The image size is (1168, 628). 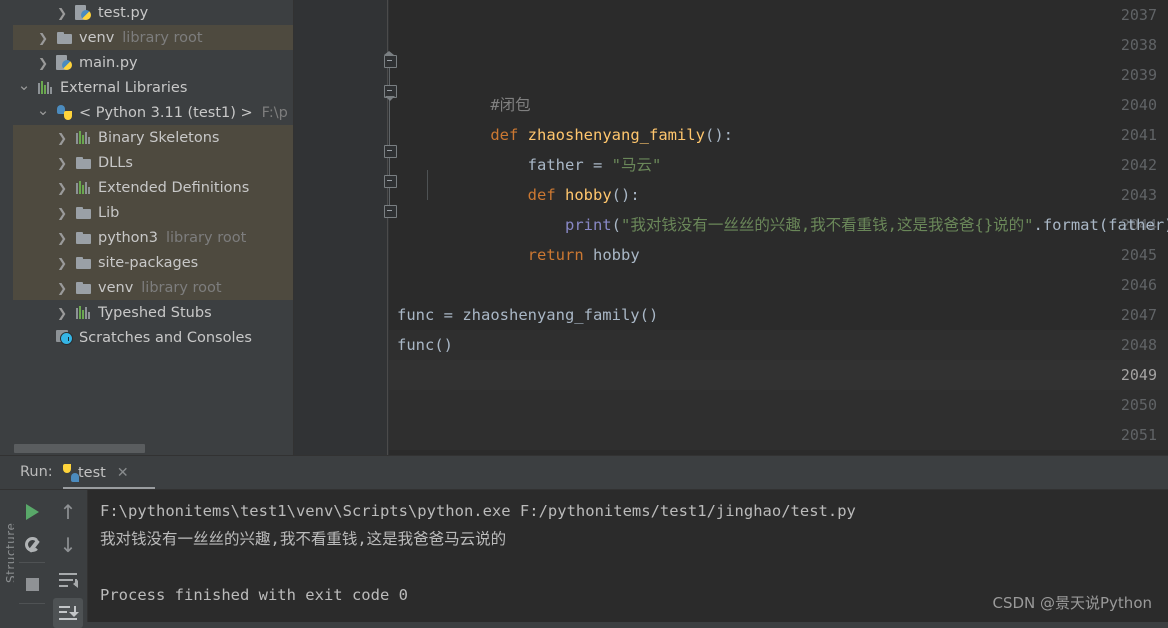 What do you see at coordinates (153, 262) in the screenshot?
I see `tree-row-site-packages: ❯site-packages` at bounding box center [153, 262].